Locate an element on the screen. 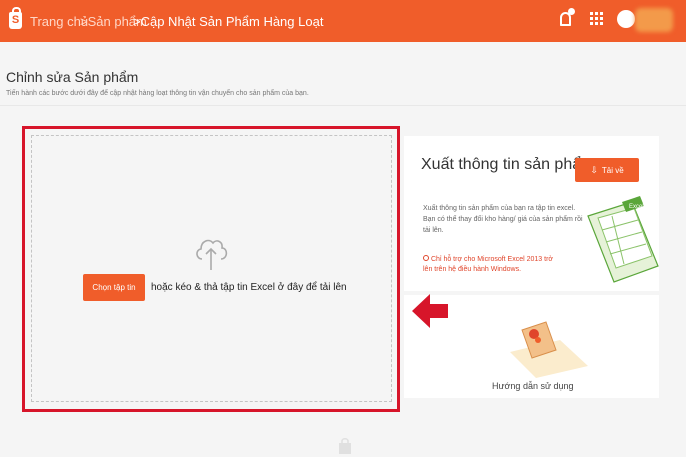 This screenshot has height=457, width=686. export-title: Xuất thông tin sản phẩm is located at coordinates (508, 164).